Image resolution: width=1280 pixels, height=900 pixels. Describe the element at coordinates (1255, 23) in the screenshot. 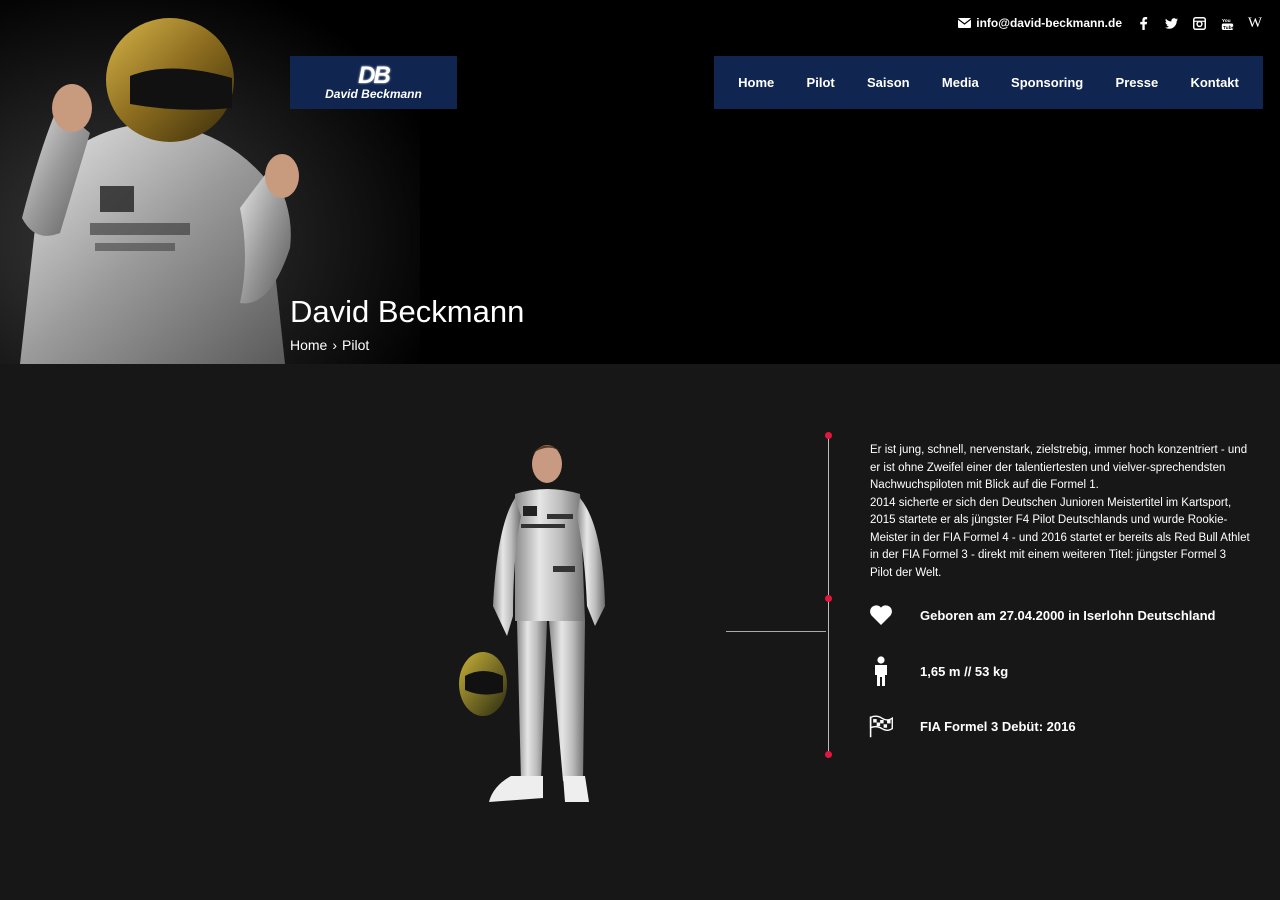

I see `wikipedia-icon: W` at that location.